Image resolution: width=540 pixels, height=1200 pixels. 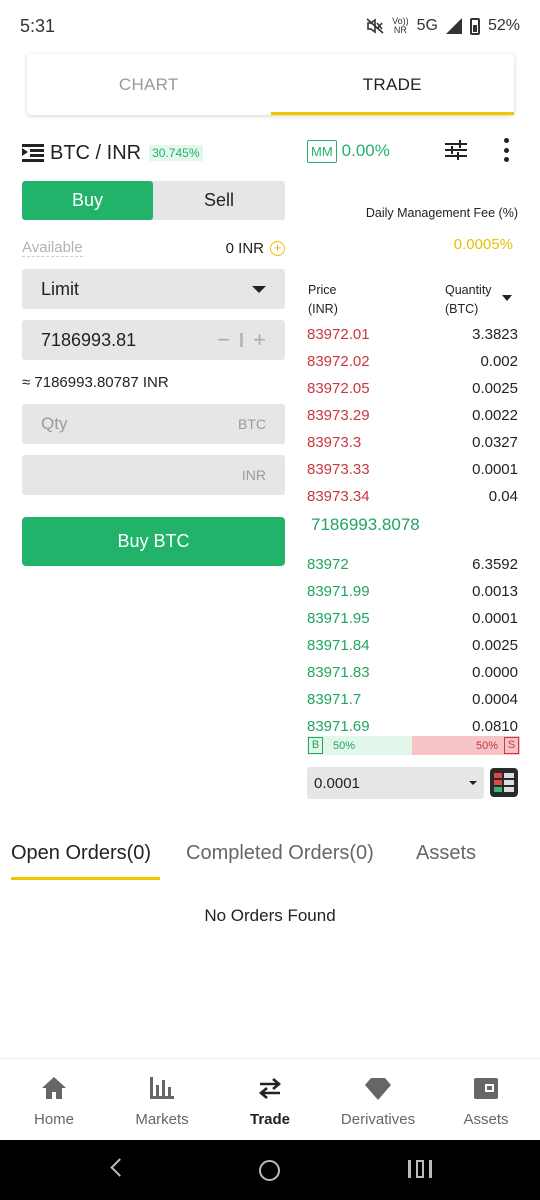 What do you see at coordinates (412, 699) in the screenshot?
I see `bid-row: 83971.7 0.0004` at bounding box center [412, 699].